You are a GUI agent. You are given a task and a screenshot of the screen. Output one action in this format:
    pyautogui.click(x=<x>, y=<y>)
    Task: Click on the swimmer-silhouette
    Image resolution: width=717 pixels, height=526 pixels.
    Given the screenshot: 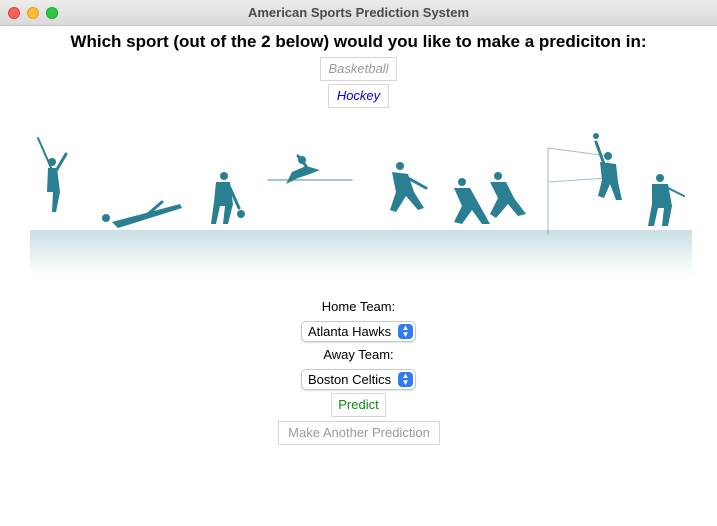 What is the action you would take?
    pyautogui.click(x=142, y=214)
    